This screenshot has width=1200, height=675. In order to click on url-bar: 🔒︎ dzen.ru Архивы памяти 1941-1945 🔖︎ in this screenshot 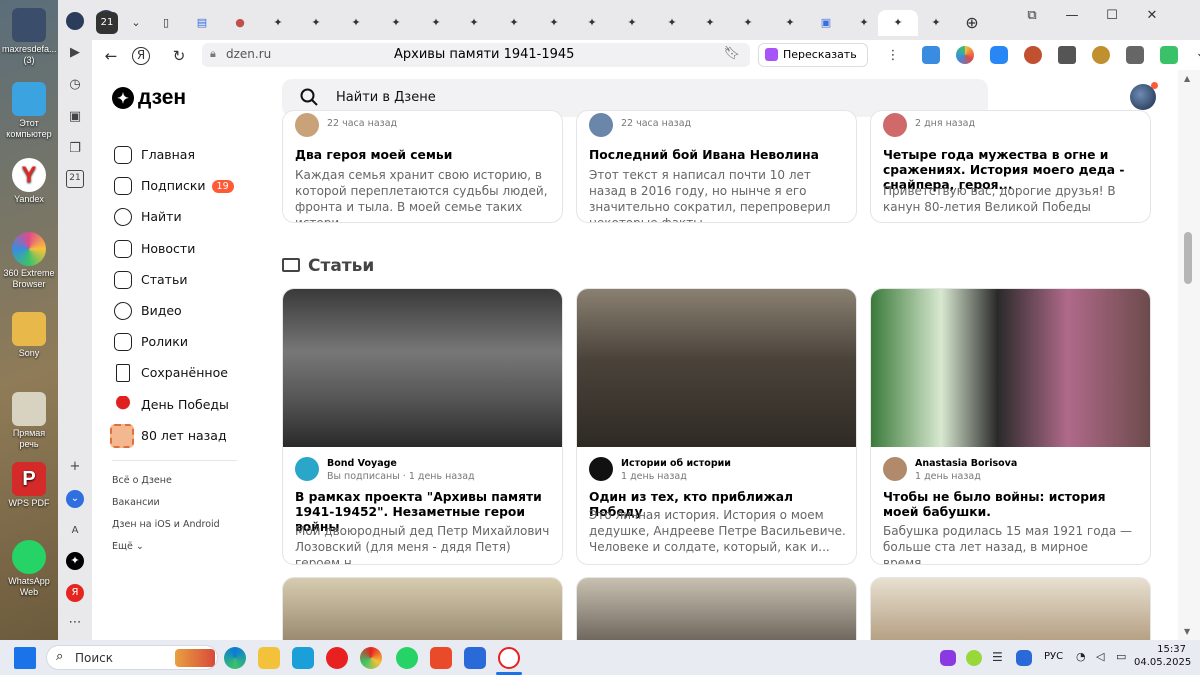, I will do `click(476, 55)`.